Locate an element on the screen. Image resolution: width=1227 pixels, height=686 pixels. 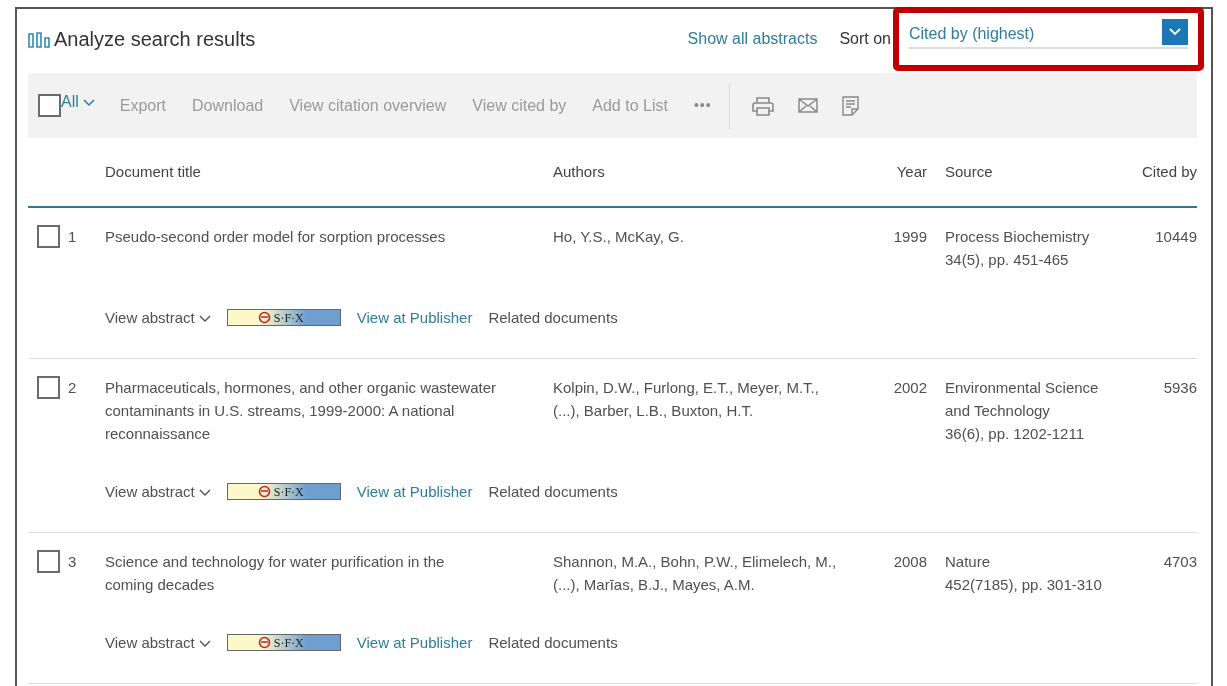
year-cell-text: 2008 is located at coordinates (909, 562).